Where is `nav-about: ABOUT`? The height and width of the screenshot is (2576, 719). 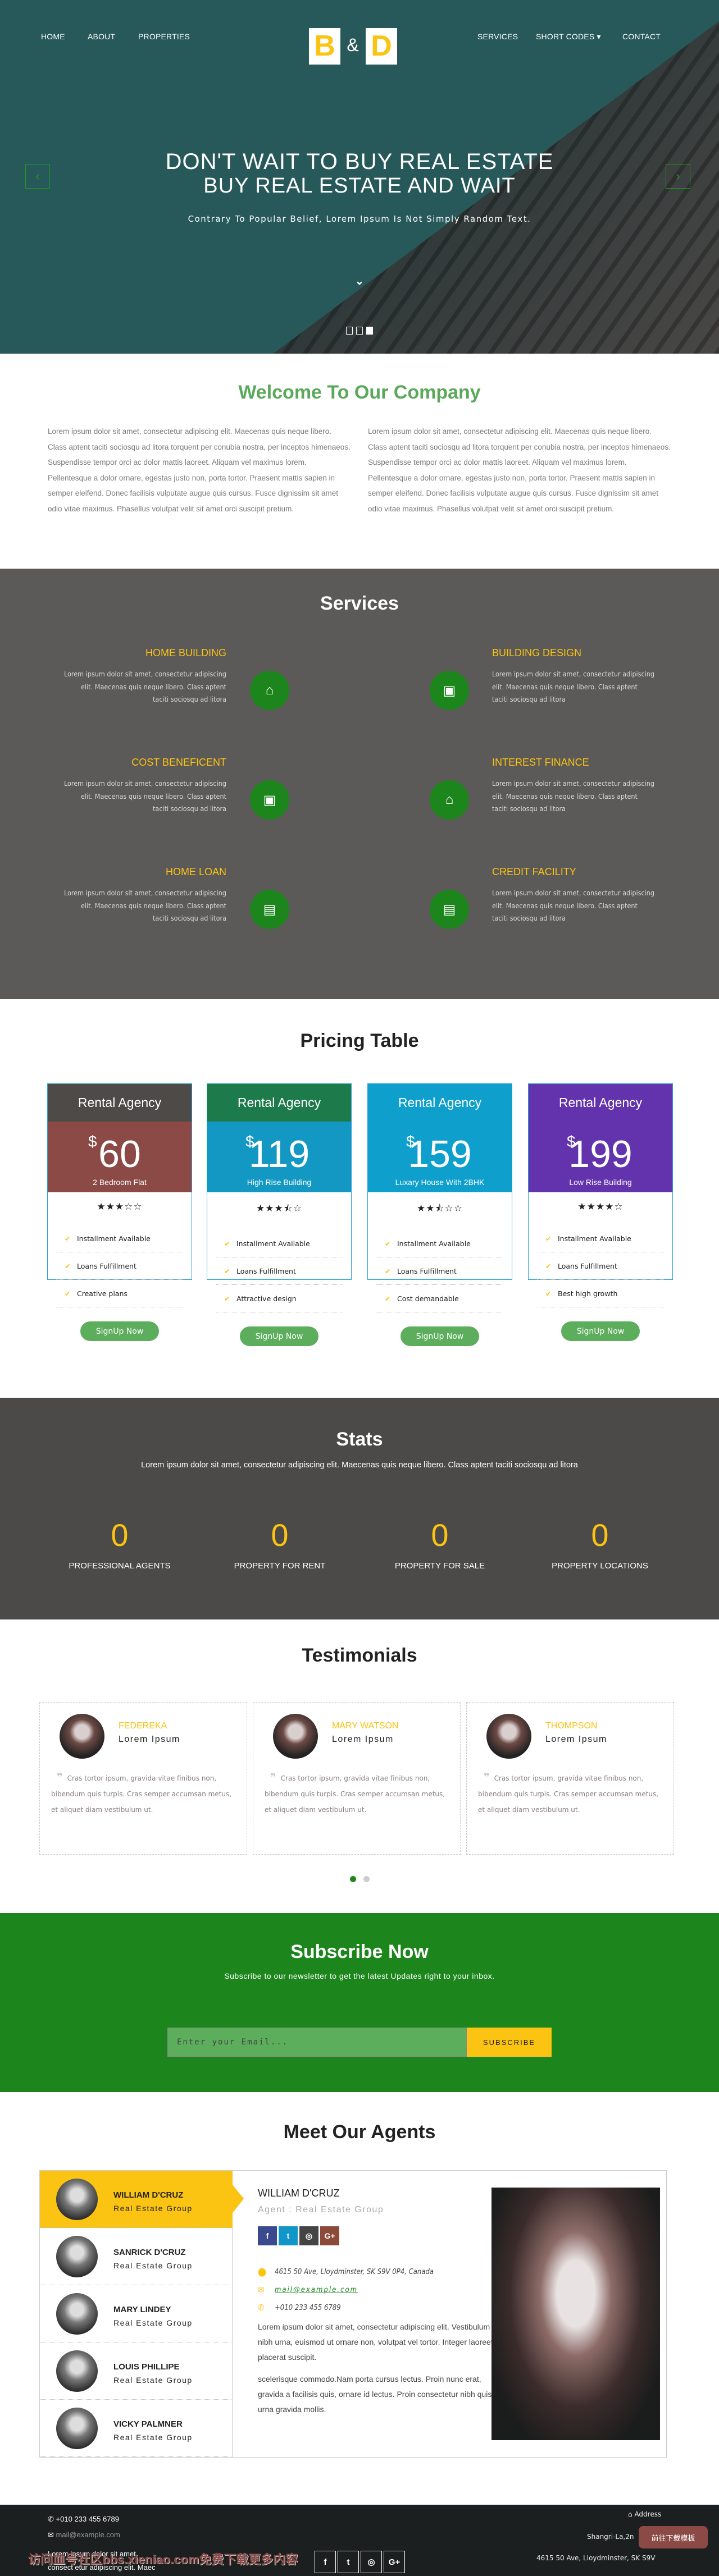
nav-about: ABOUT is located at coordinates (102, 36).